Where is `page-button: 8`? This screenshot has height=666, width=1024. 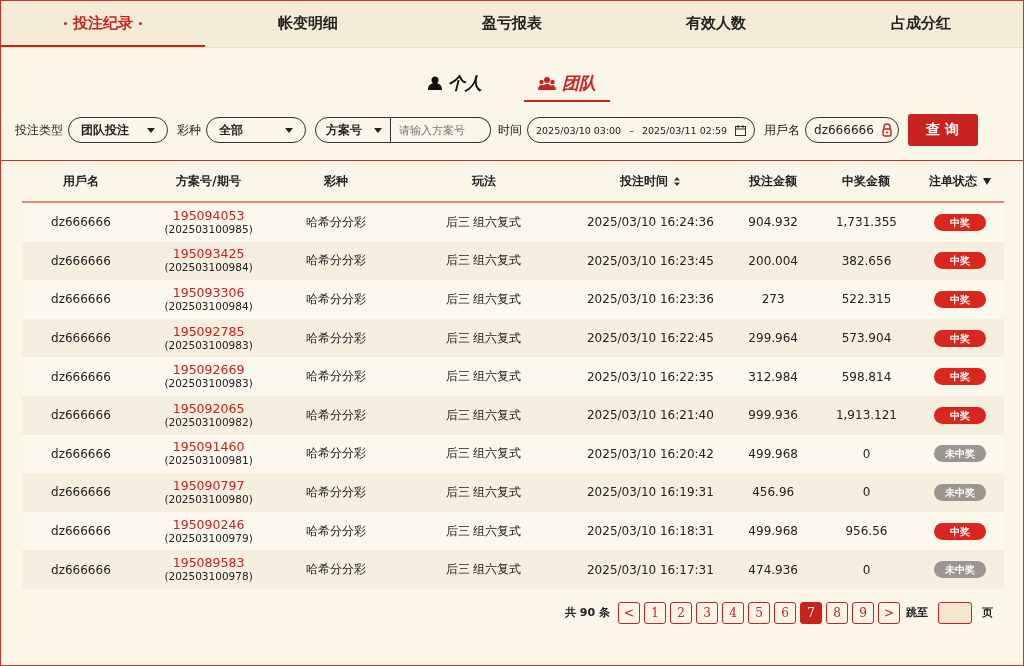
page-button: 8 is located at coordinates (837, 612).